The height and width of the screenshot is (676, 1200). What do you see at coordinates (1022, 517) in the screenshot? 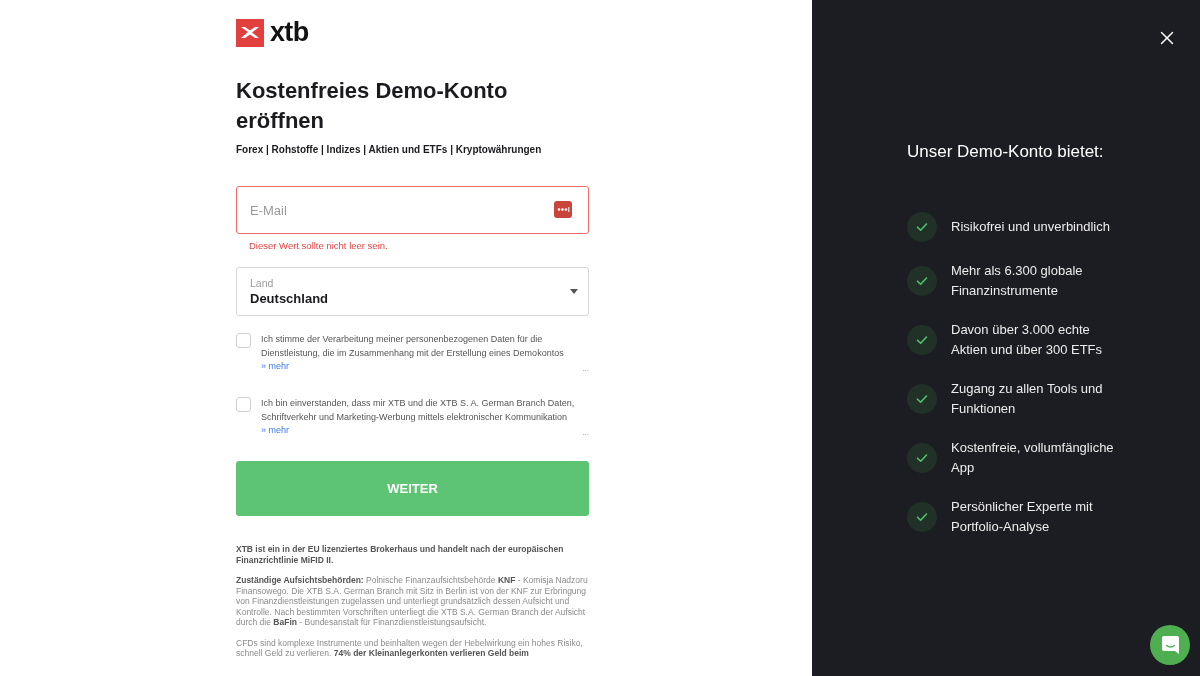
I see `benefit-text: Persönlicher Experte mit Portfolio-Analyse` at bounding box center [1022, 517].